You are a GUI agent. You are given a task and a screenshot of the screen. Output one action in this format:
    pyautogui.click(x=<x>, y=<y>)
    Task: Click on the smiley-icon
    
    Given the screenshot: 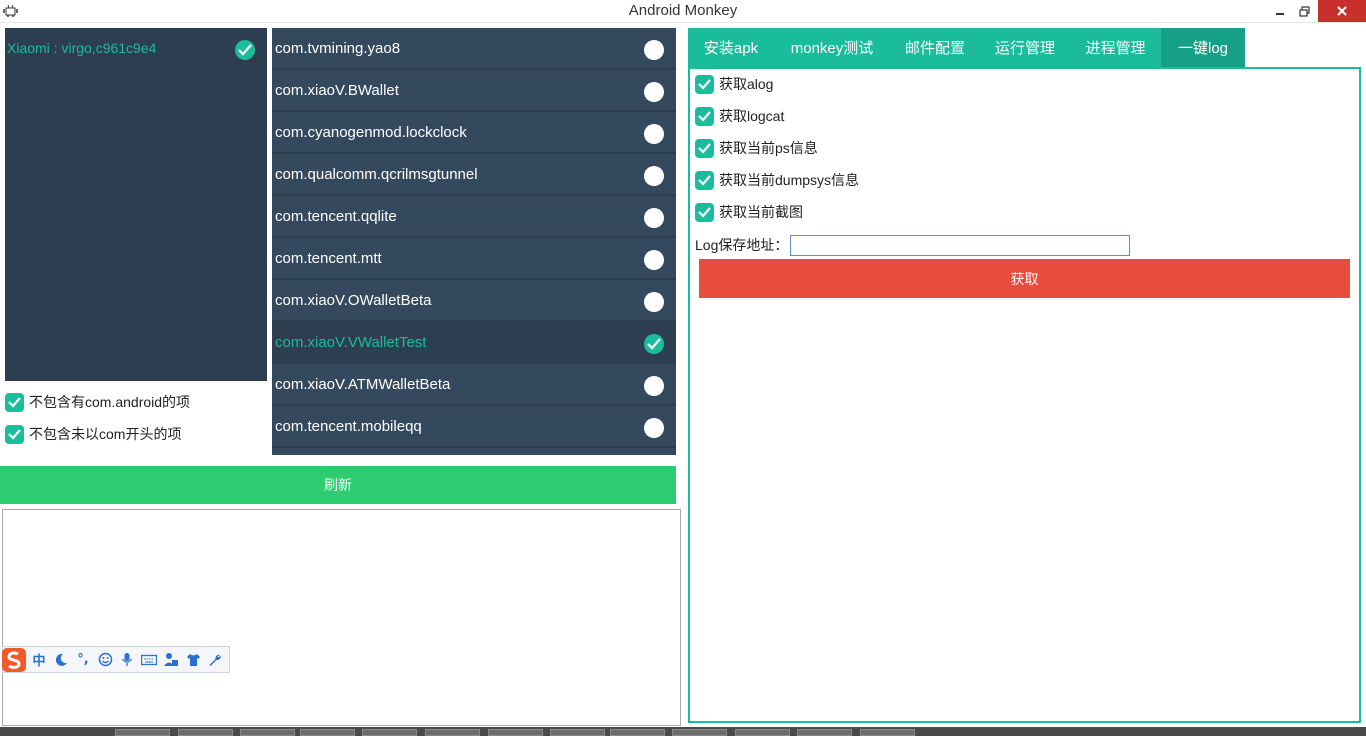 What is the action you would take?
    pyautogui.click(x=105, y=660)
    